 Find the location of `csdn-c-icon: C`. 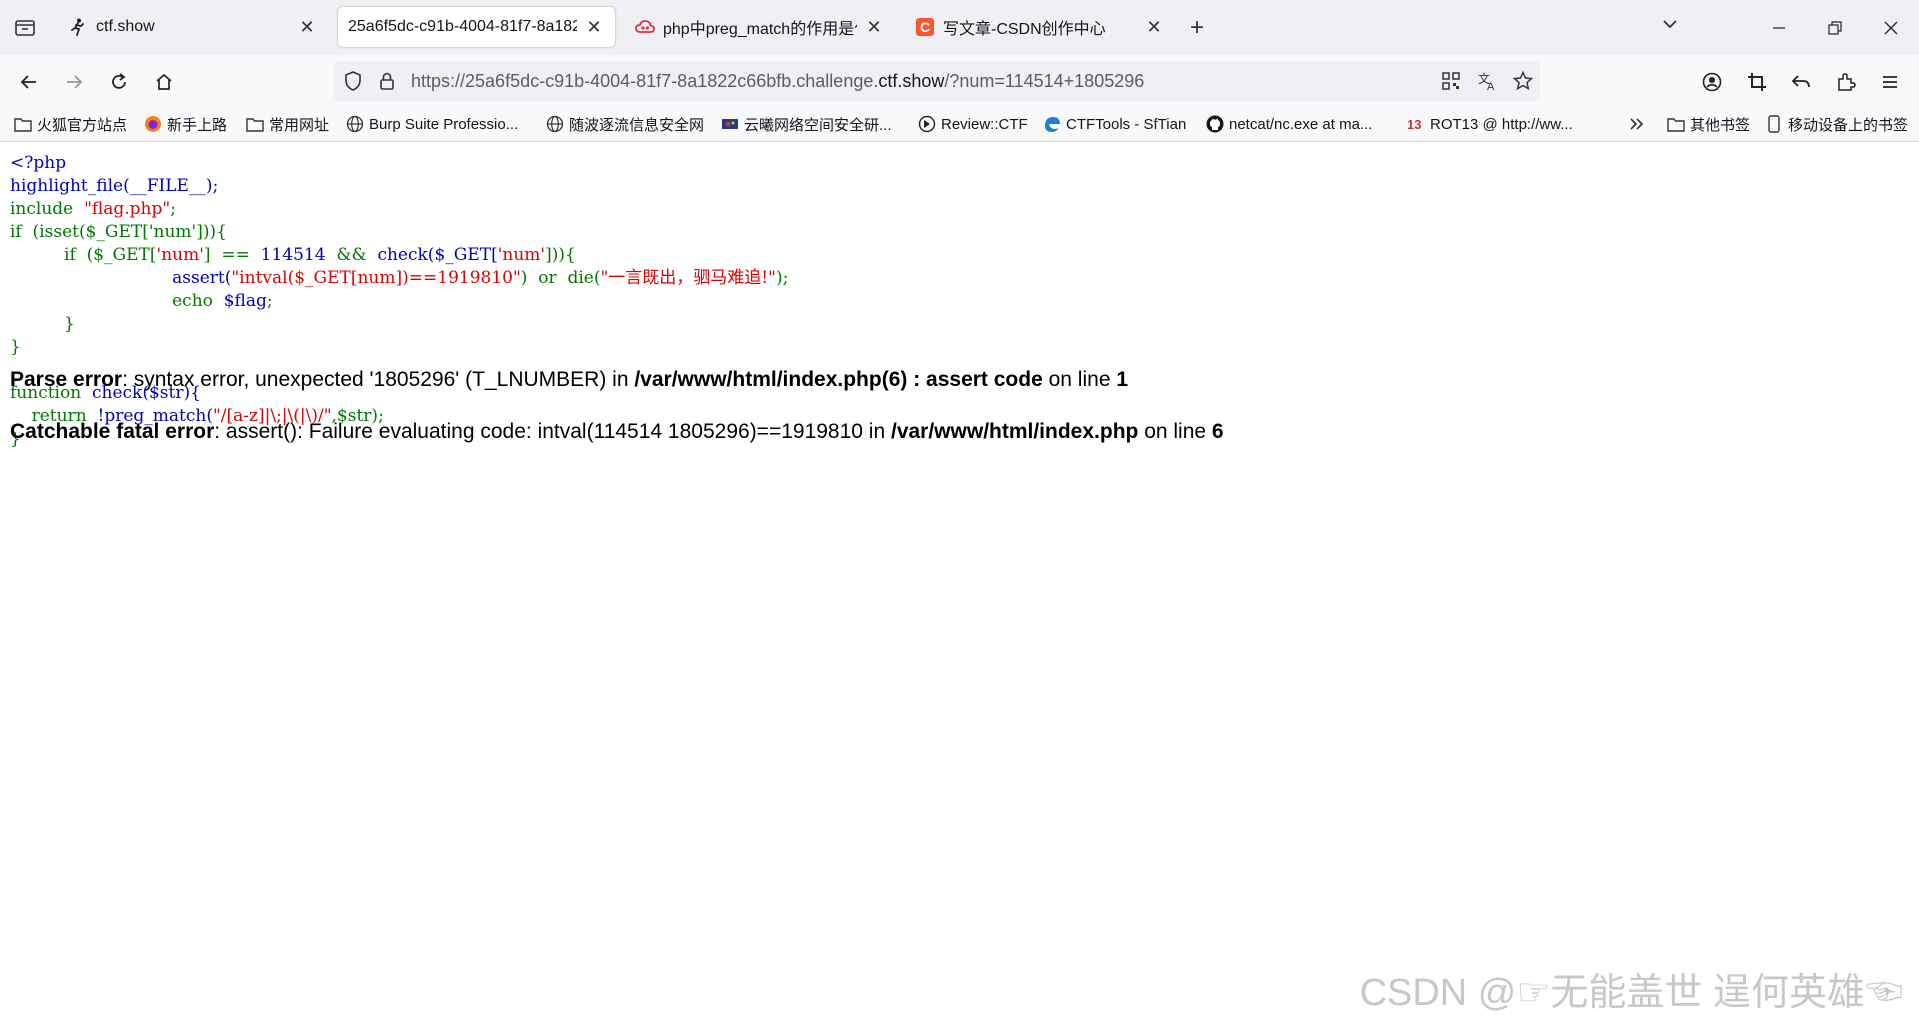

csdn-c-icon: C is located at coordinates (925, 27).